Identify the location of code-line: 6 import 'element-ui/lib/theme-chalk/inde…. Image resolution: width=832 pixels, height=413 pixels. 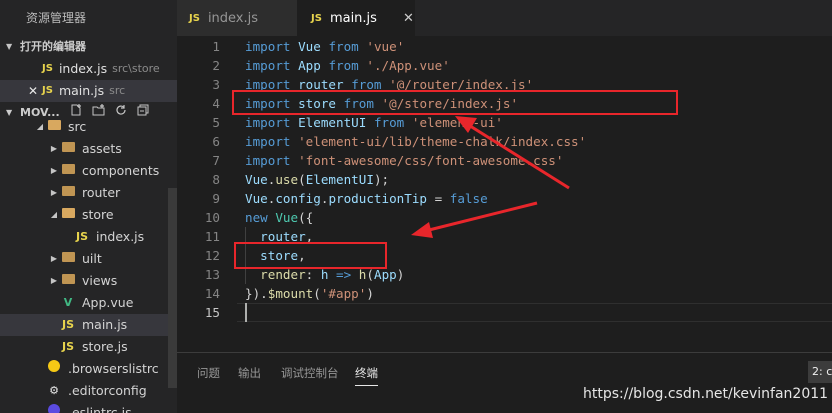
(504, 141).